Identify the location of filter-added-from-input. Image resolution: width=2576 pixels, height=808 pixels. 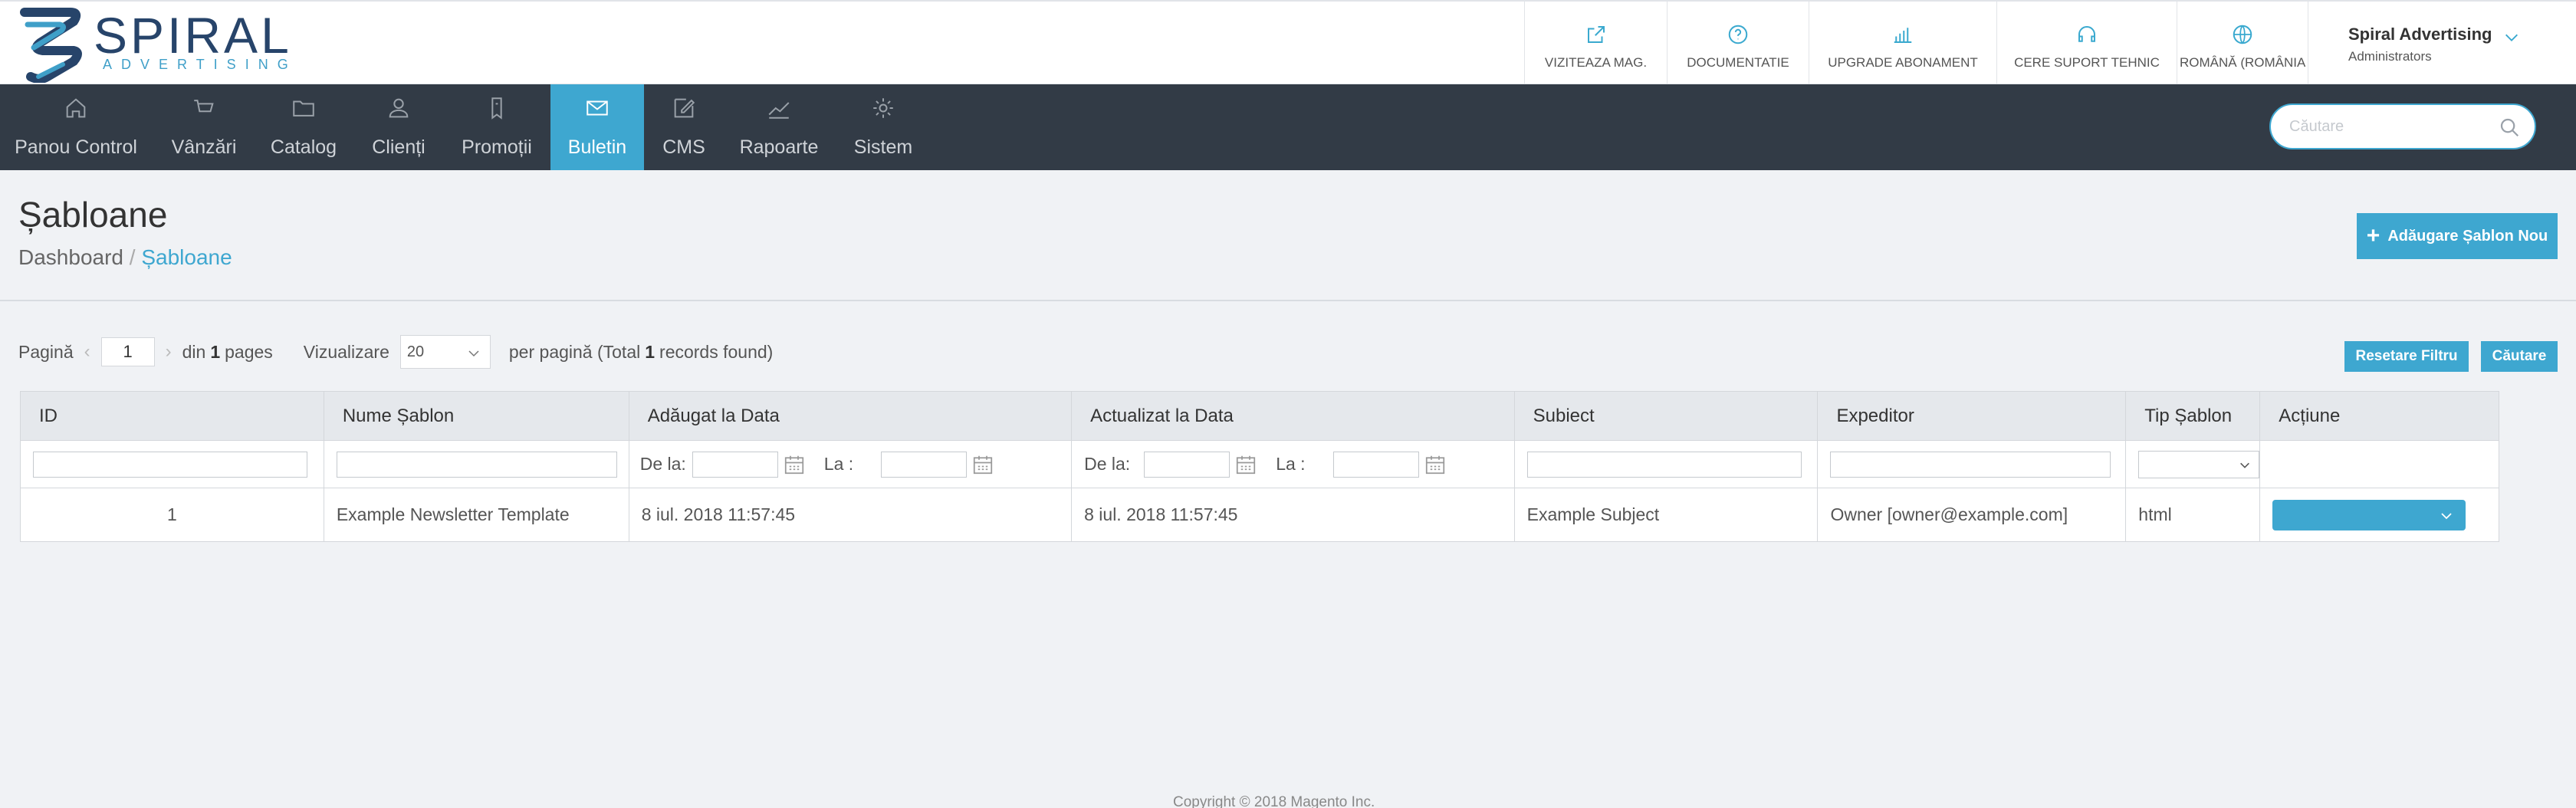
(735, 464).